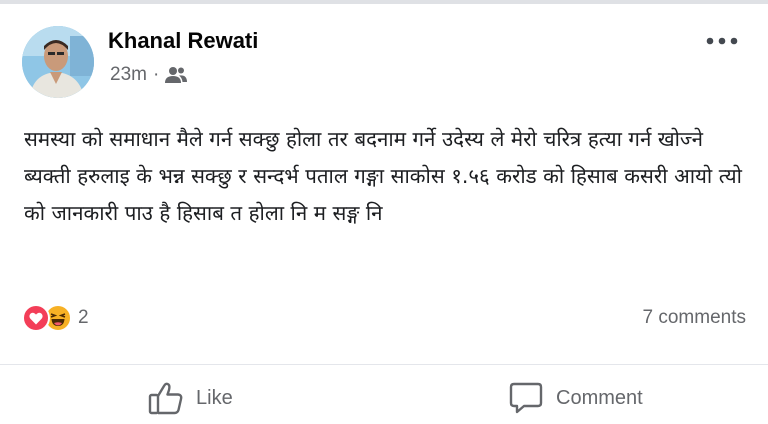 Image resolution: width=768 pixels, height=424 pixels. I want to click on more-options-icon, so click(722, 41).